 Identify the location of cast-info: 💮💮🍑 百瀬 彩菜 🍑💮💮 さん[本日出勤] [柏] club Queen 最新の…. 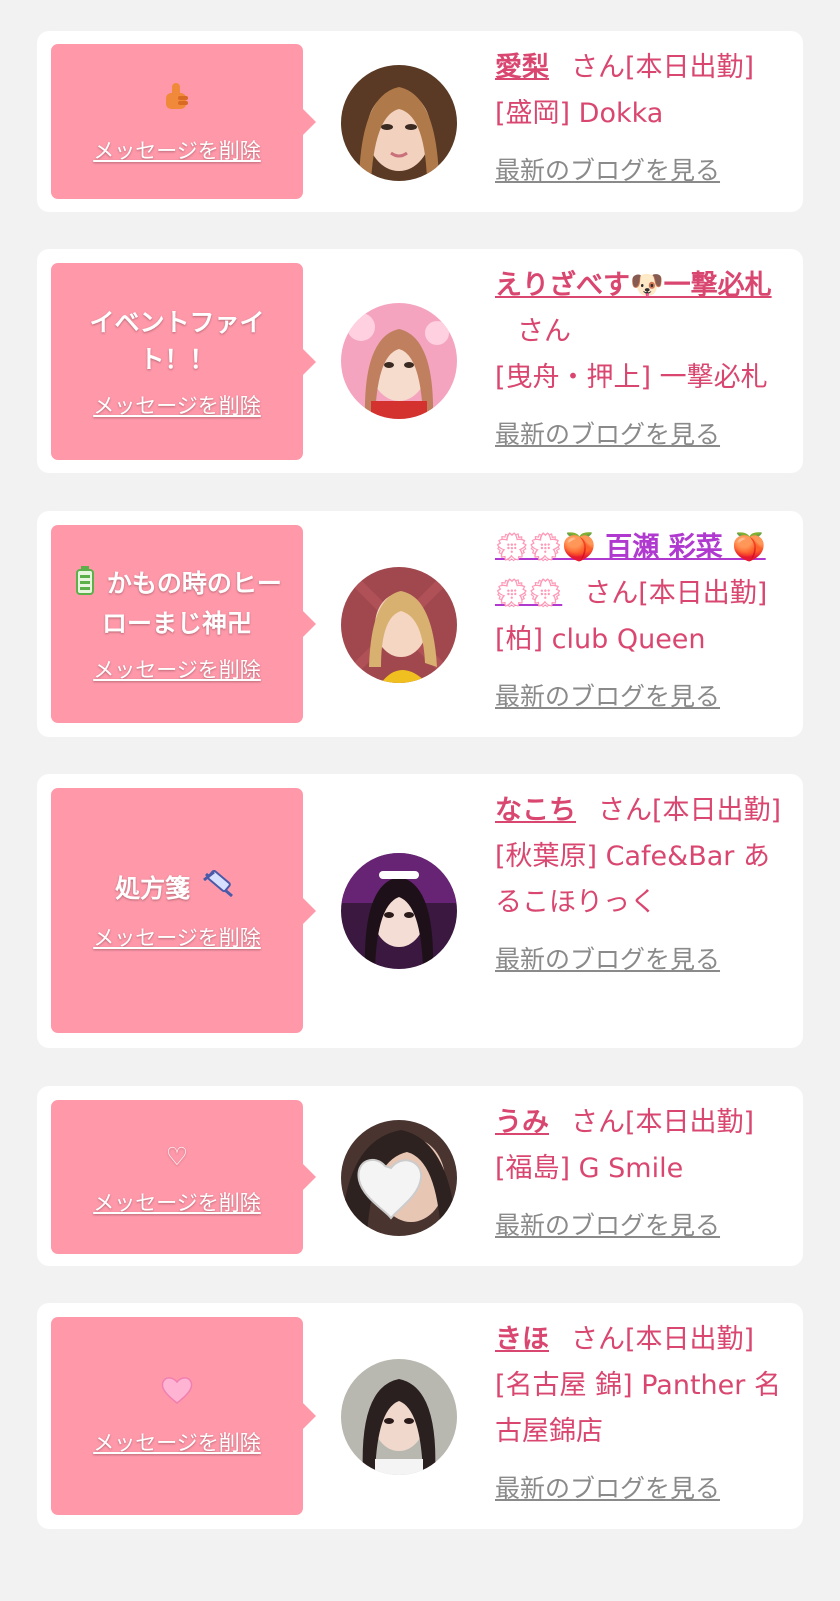
(645, 619).